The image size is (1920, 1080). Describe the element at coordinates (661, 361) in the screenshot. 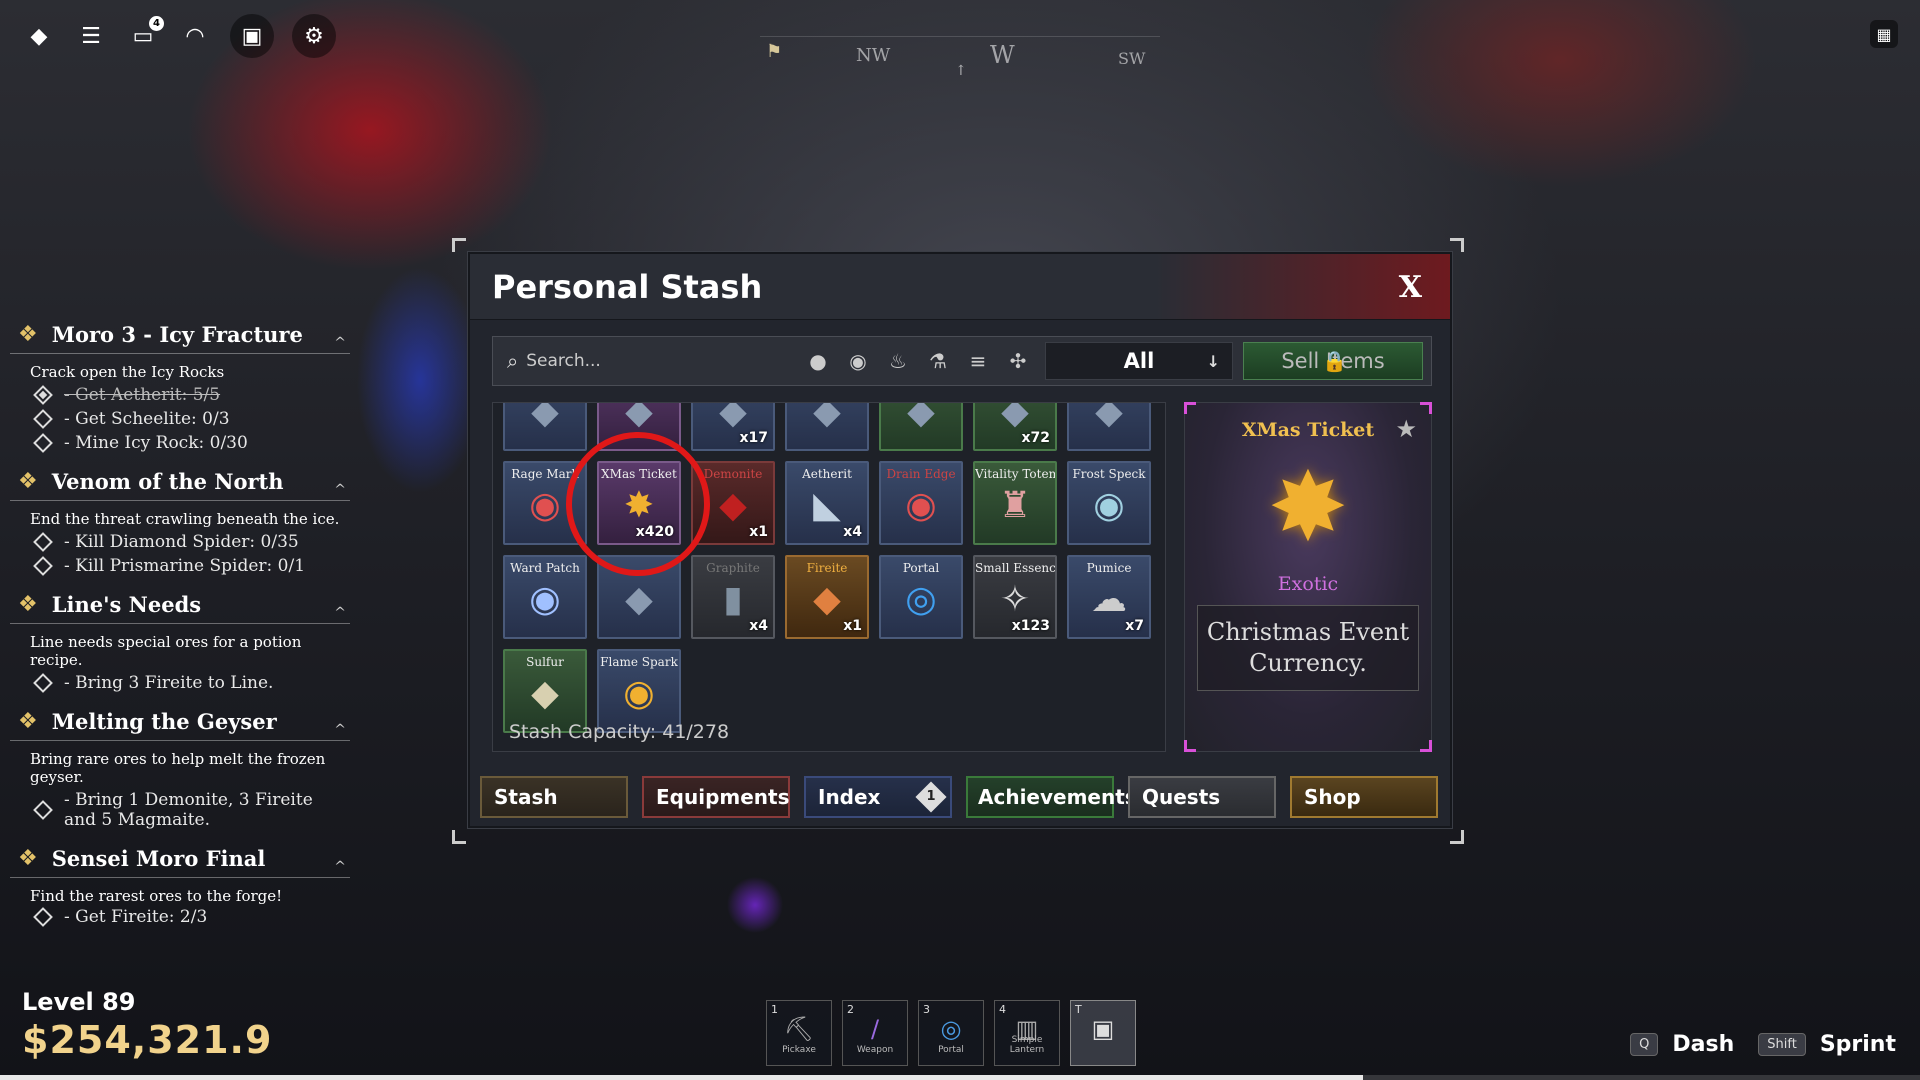

I see `search-input` at that location.